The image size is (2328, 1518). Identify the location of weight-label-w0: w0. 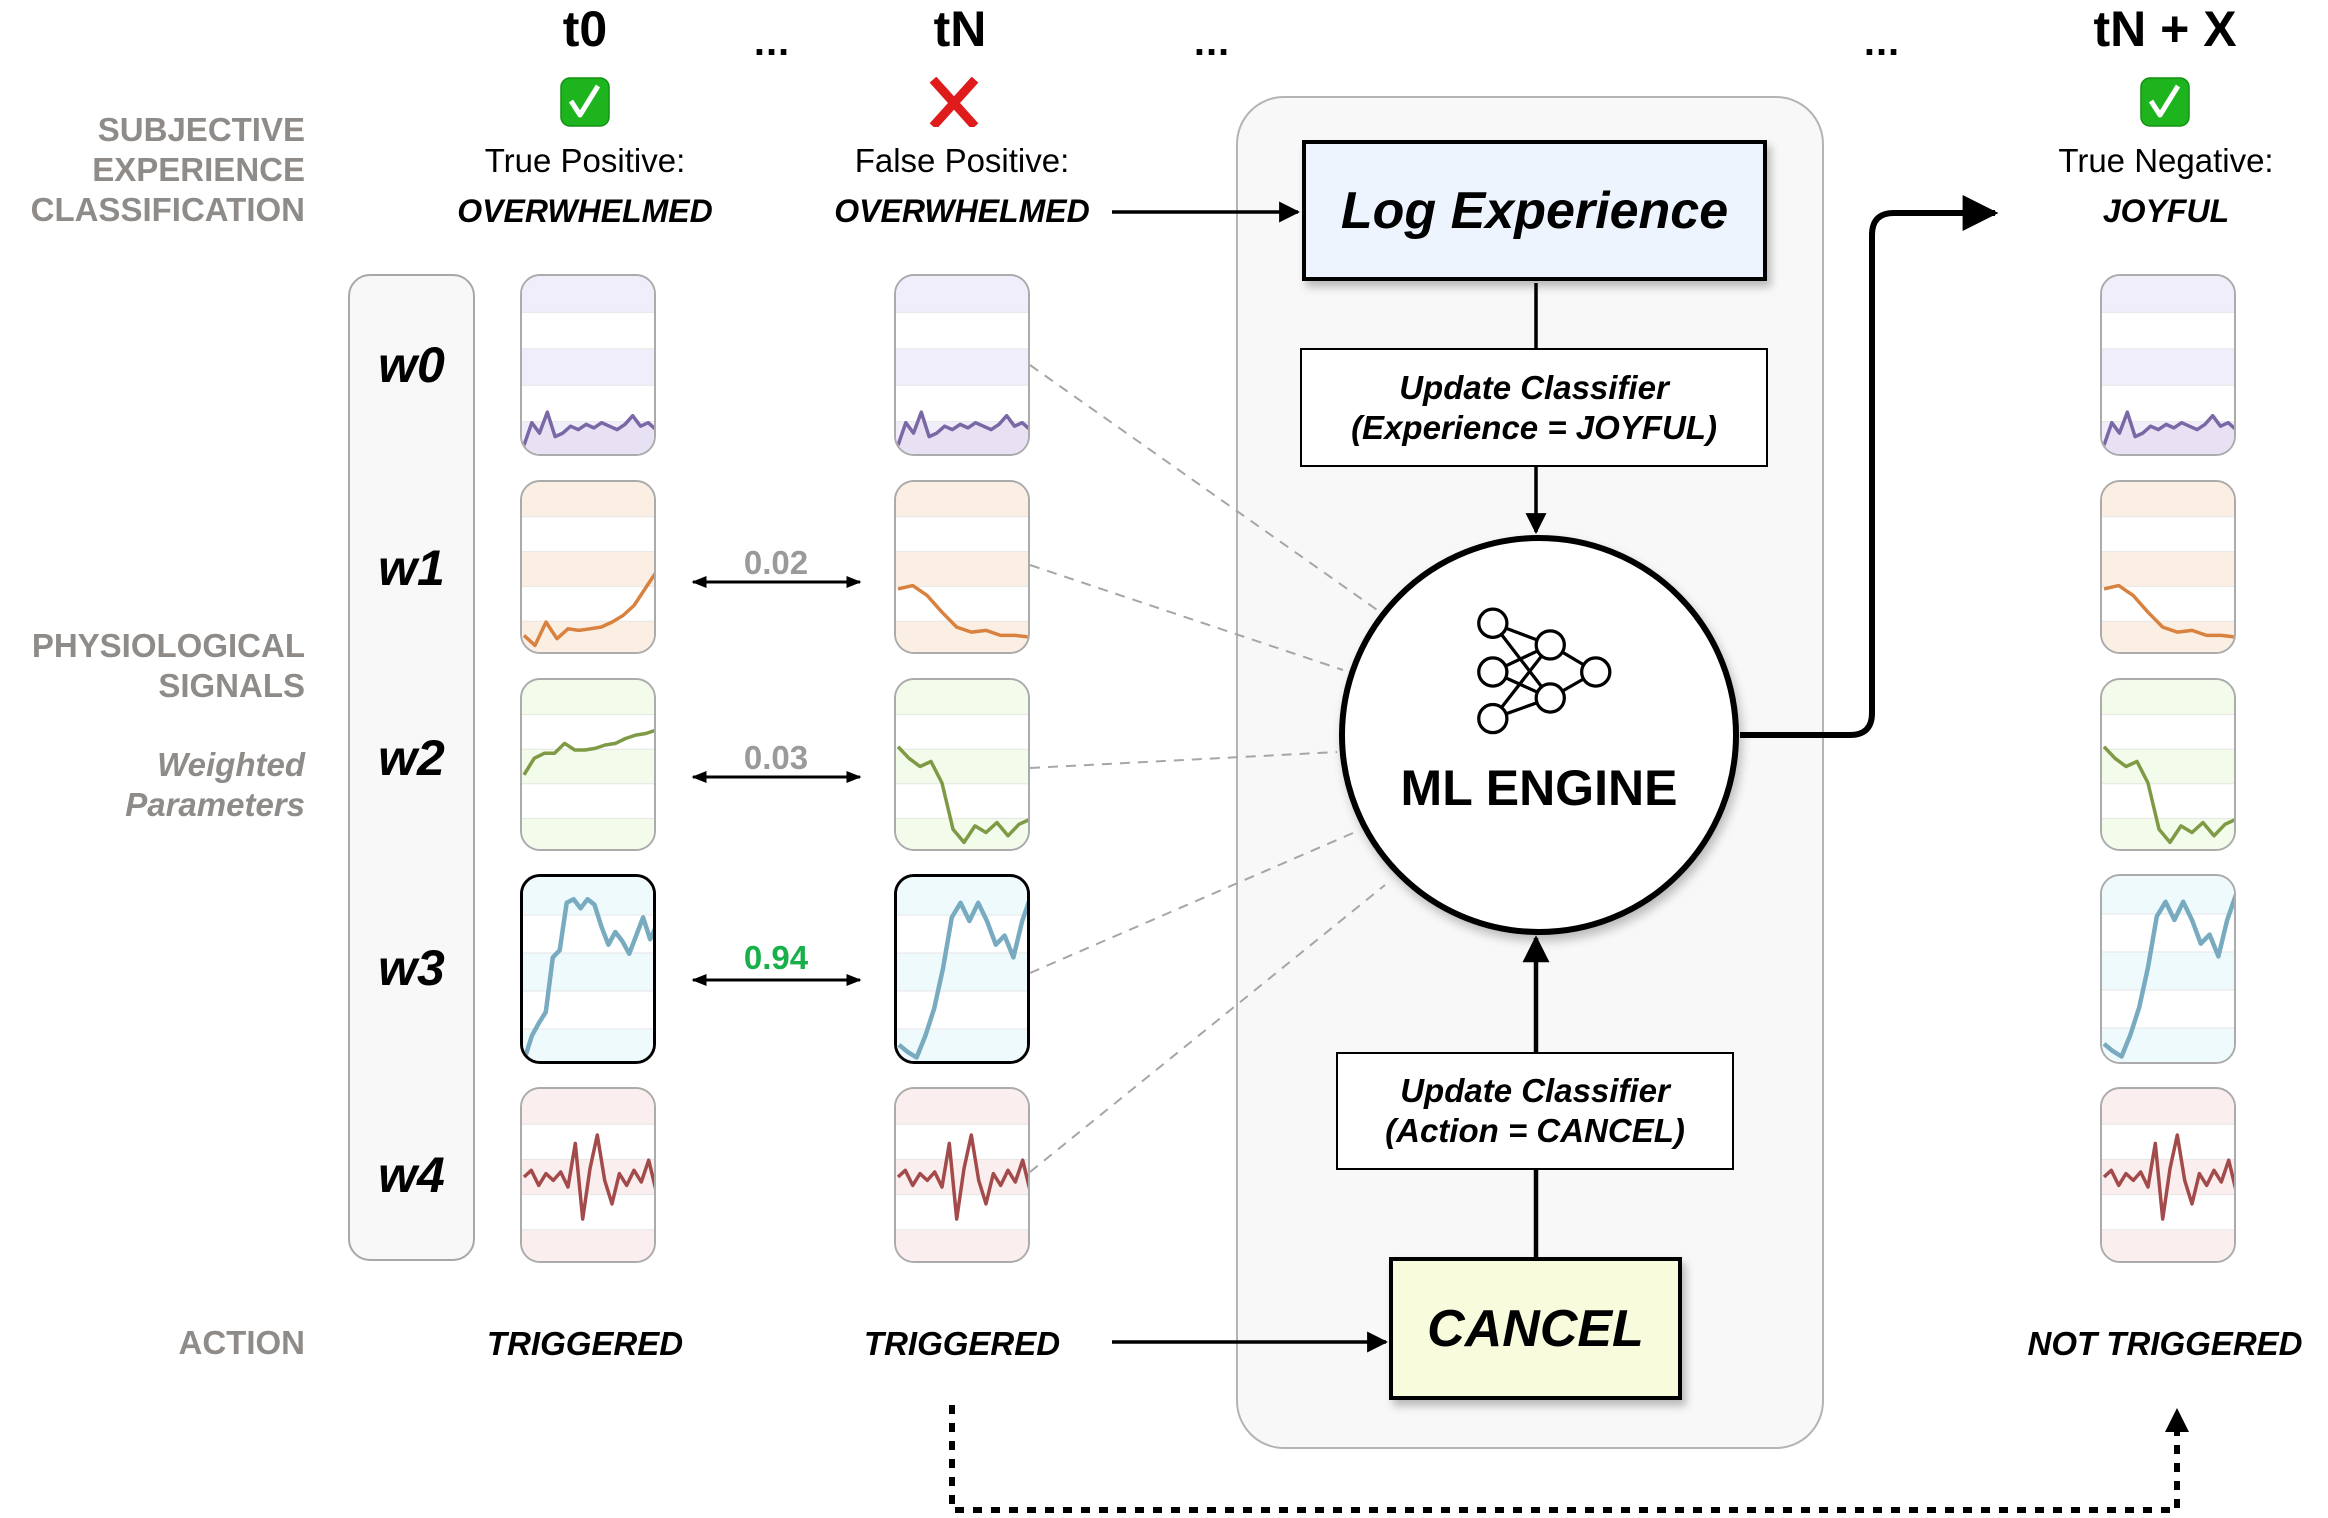
(411, 365).